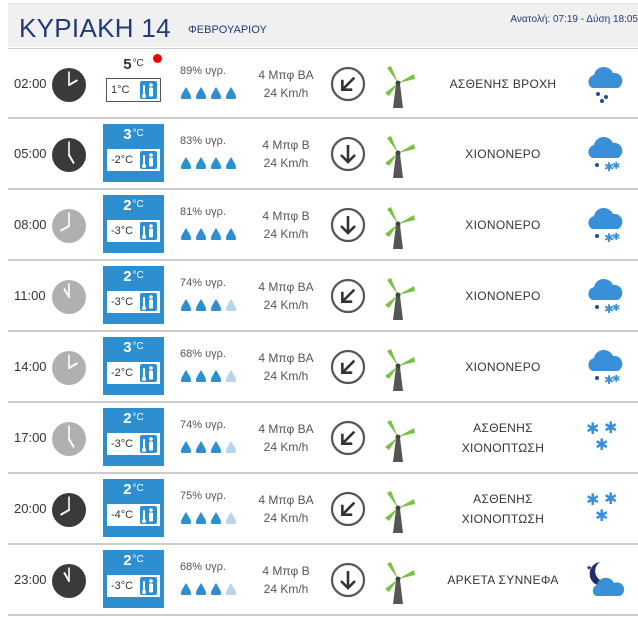 This screenshot has width=638, height=621. Describe the element at coordinates (574, 19) in the screenshot. I see `sunrise-sunset: Ανατολή: 07:19 - Δύση 18:05` at that location.